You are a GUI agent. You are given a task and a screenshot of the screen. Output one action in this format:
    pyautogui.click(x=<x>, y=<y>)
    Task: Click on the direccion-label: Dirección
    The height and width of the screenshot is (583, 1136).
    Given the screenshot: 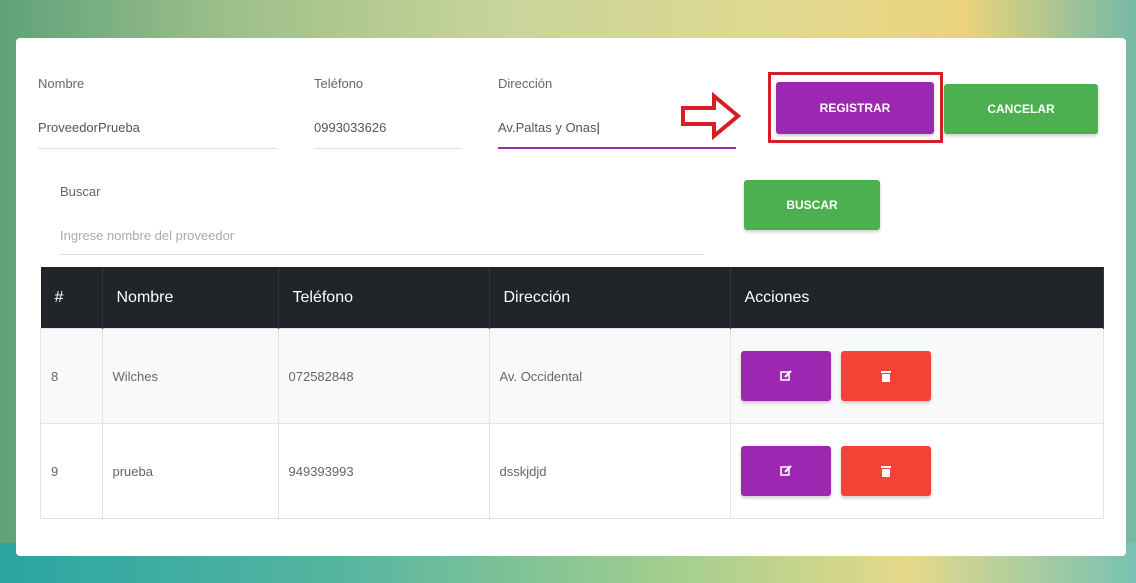 What is the action you would take?
    pyautogui.click(x=525, y=83)
    